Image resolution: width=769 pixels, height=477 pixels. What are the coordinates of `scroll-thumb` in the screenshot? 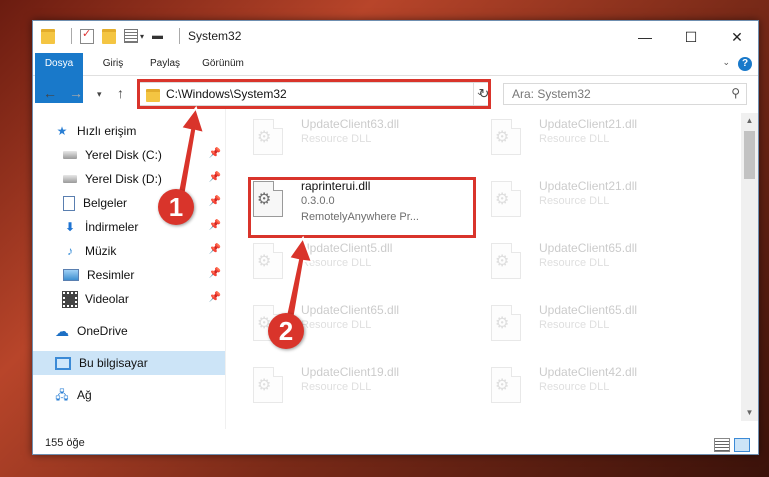 It's located at (749, 155).